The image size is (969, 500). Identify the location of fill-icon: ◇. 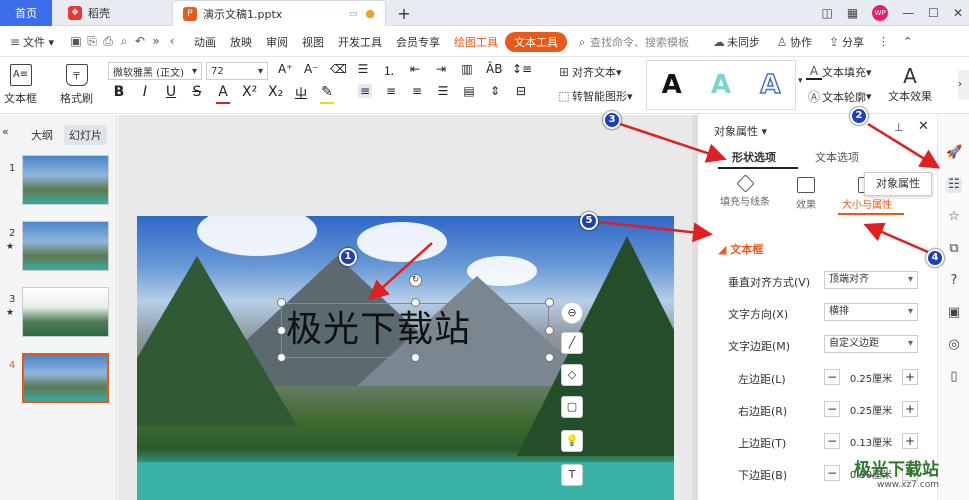
(572, 375).